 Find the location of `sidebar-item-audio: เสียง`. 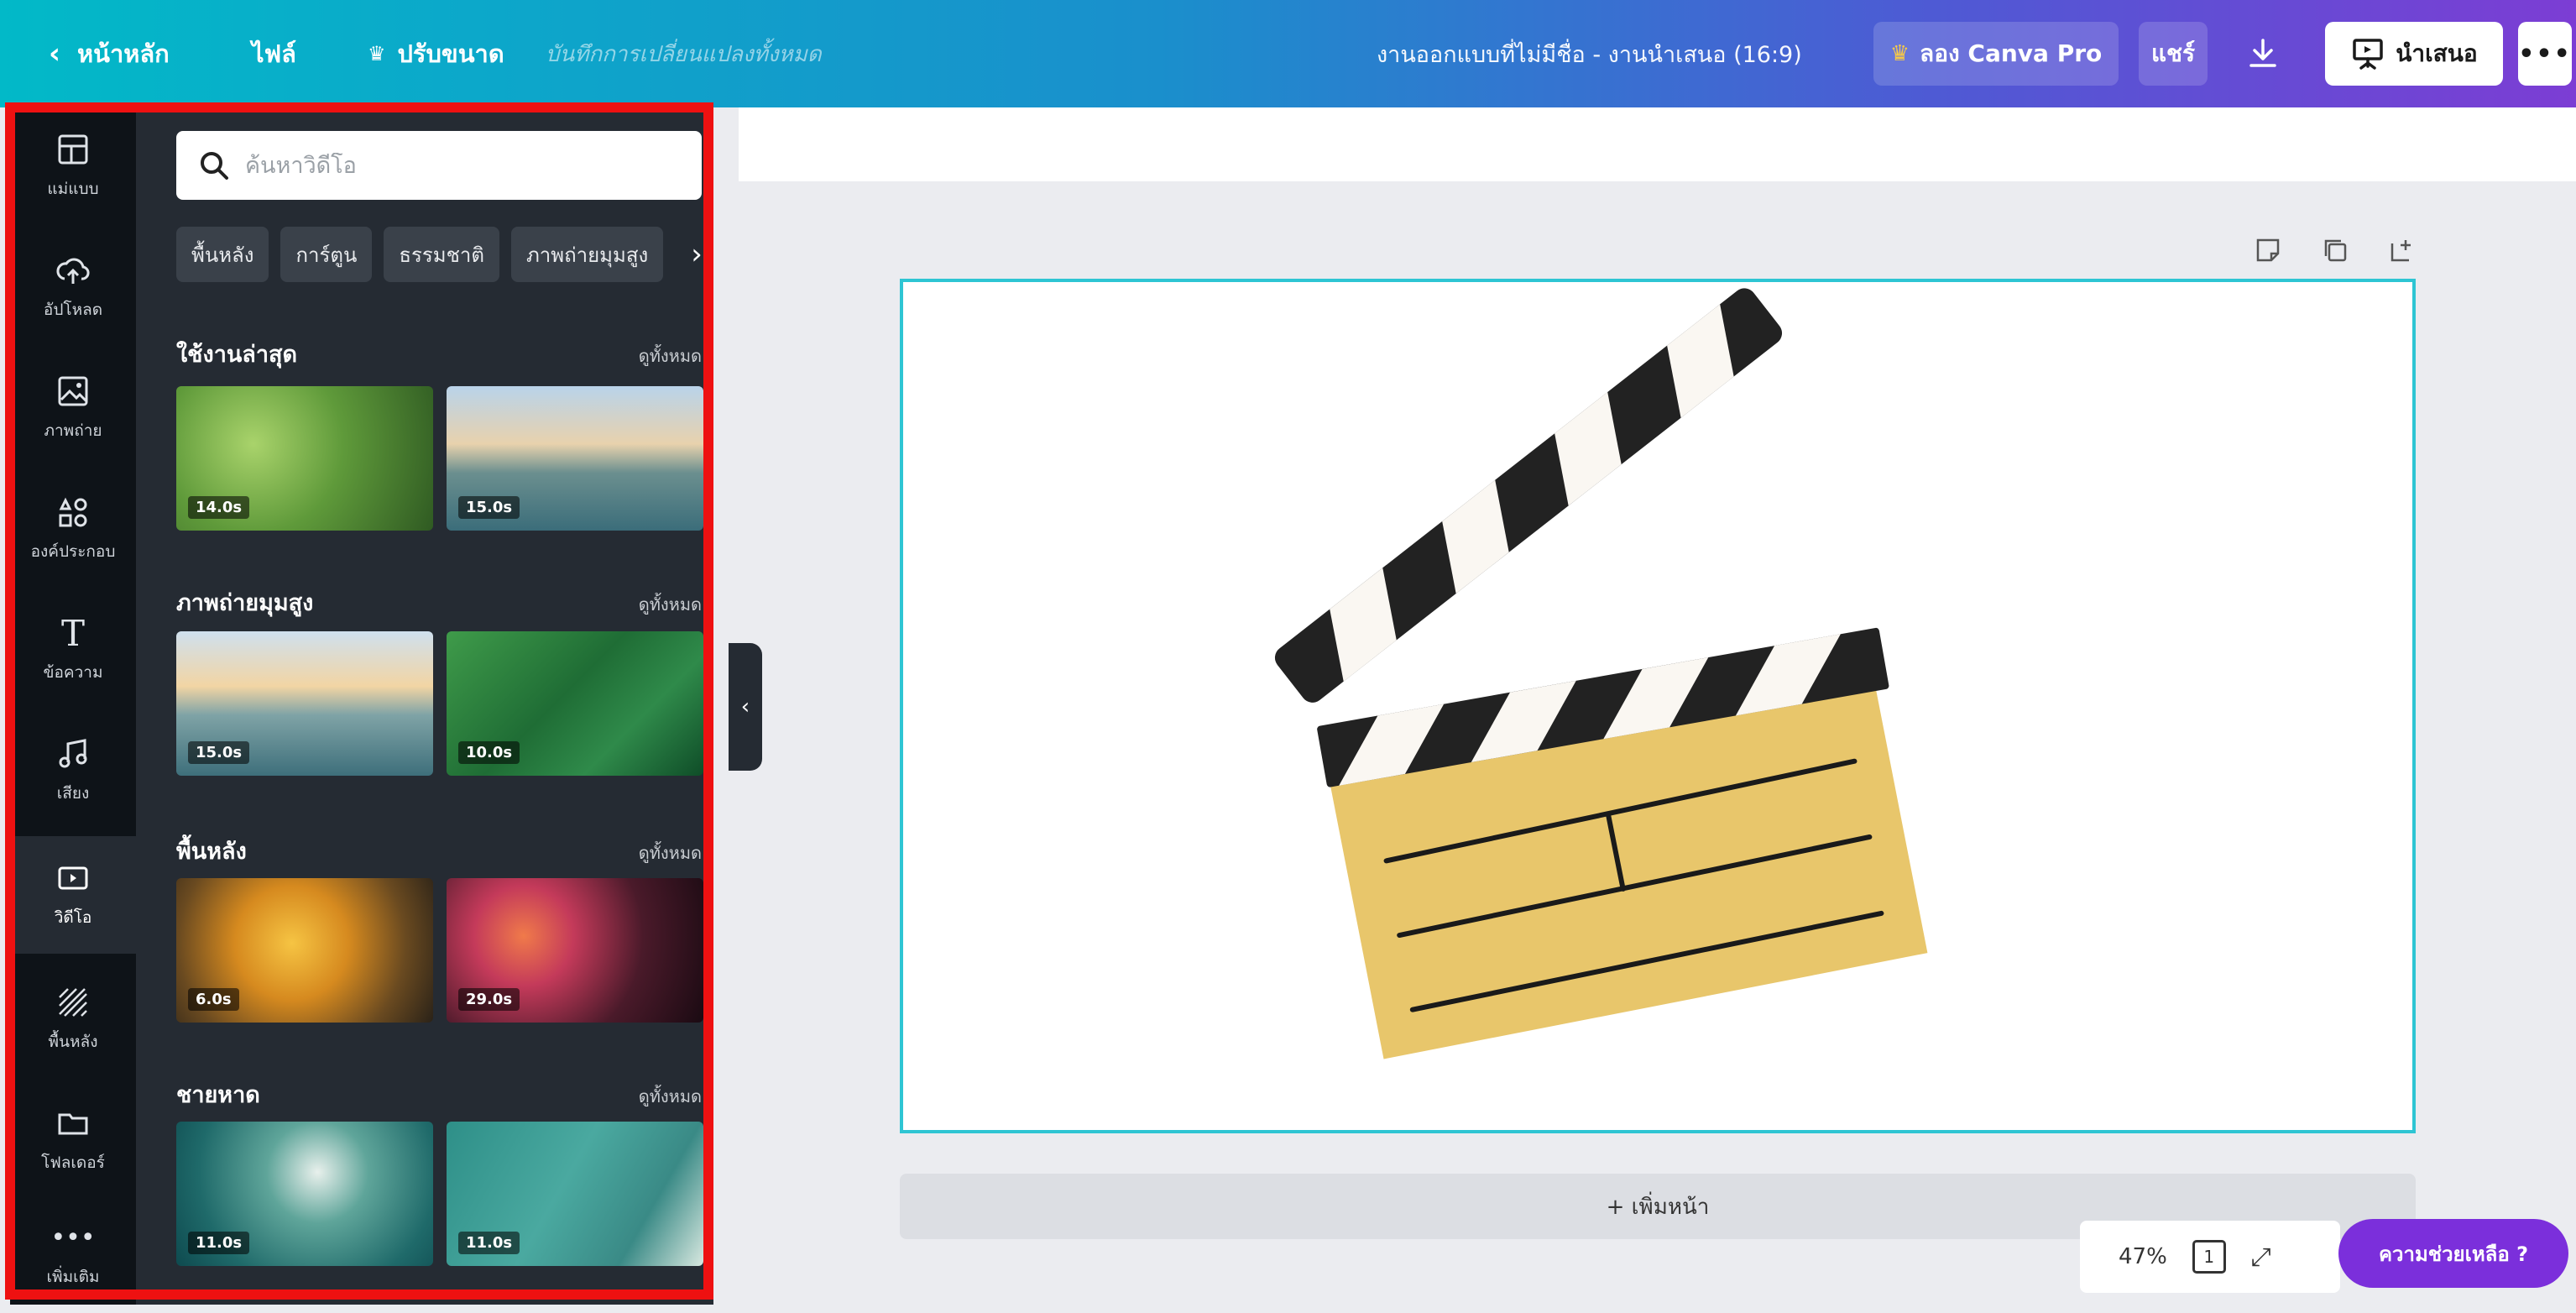

sidebar-item-audio: เสียง is located at coordinates (73, 770).